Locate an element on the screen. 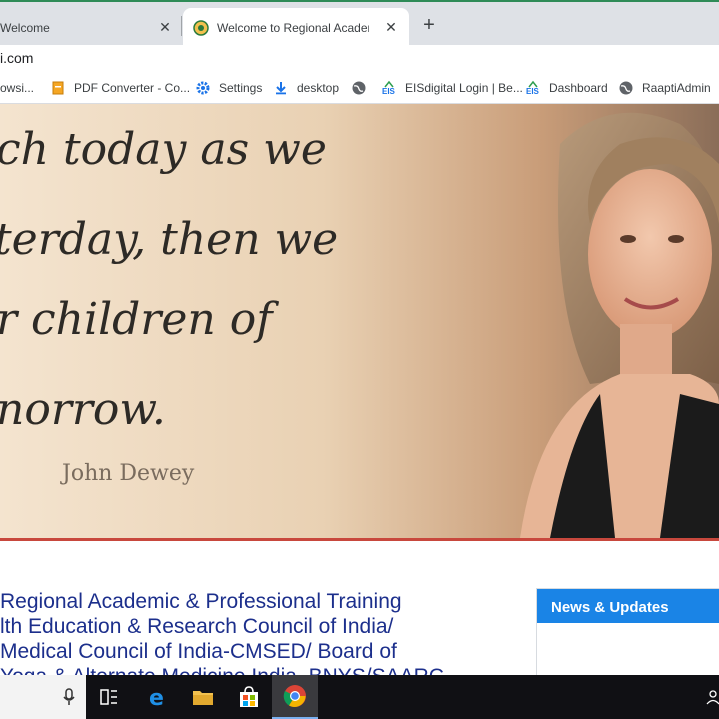 The width and height of the screenshot is (719, 719). quote-line-3: r children of is located at coordinates (136, 319).